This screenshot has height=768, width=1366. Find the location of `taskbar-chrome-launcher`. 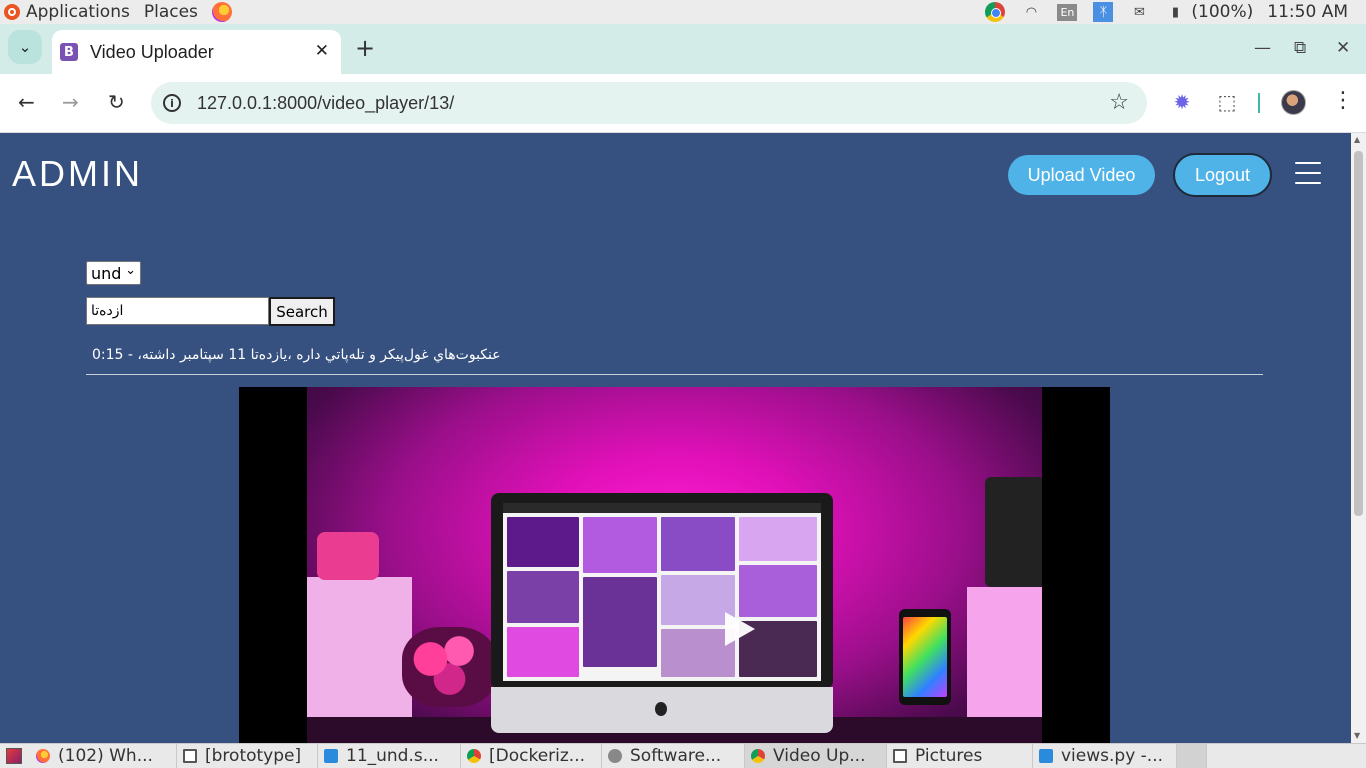

taskbar-chrome-launcher is located at coordinates (1192, 755).